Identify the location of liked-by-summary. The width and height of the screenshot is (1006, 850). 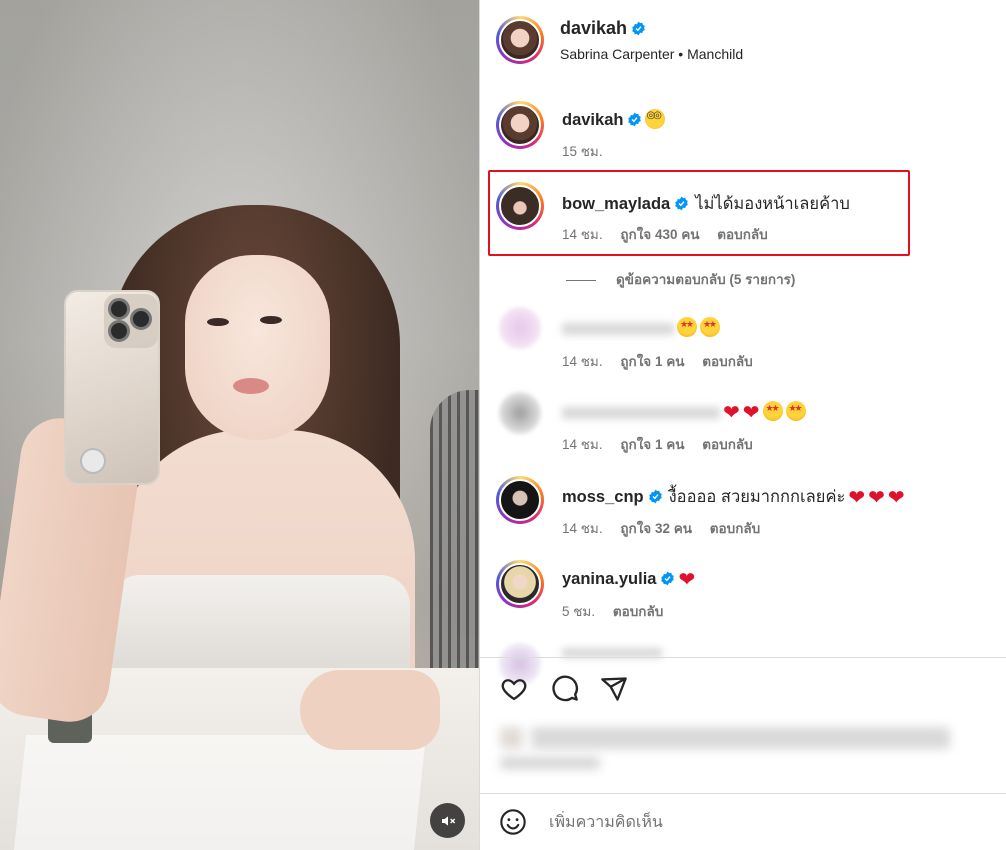
(725, 738).